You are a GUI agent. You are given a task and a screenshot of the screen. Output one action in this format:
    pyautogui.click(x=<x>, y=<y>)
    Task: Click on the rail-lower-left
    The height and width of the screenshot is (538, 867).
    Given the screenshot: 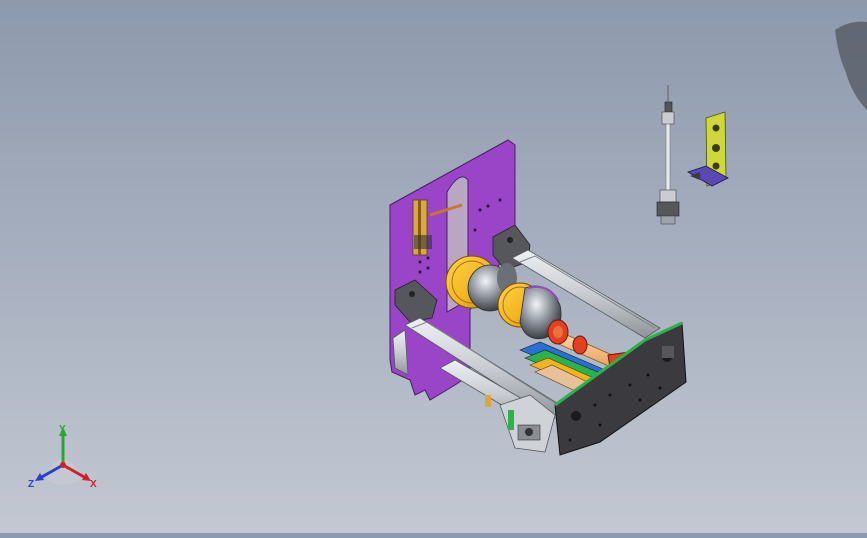 What is the action you would take?
    pyautogui.click(x=400, y=352)
    